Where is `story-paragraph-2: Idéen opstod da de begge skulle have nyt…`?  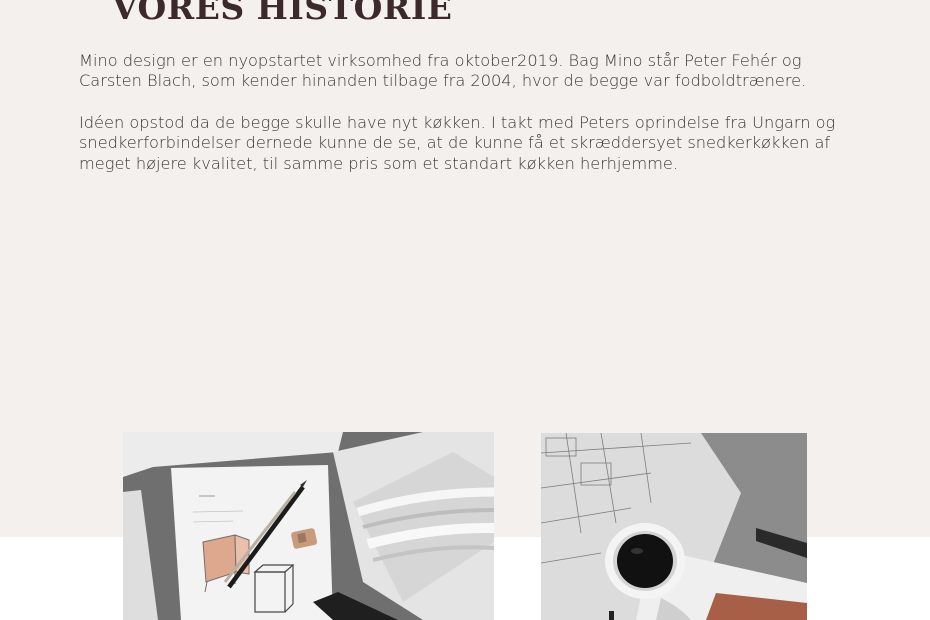
story-paragraph-2: Idéen opstod da de begge skulle have nyt… is located at coordinates (457, 143).